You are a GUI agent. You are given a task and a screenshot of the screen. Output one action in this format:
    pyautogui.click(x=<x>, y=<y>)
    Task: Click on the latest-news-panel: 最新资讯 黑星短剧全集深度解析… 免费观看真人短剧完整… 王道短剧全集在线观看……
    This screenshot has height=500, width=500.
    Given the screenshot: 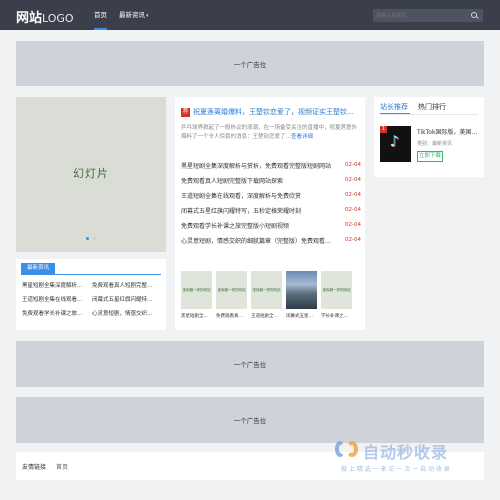 What is the action you would take?
    pyautogui.click(x=91, y=294)
    